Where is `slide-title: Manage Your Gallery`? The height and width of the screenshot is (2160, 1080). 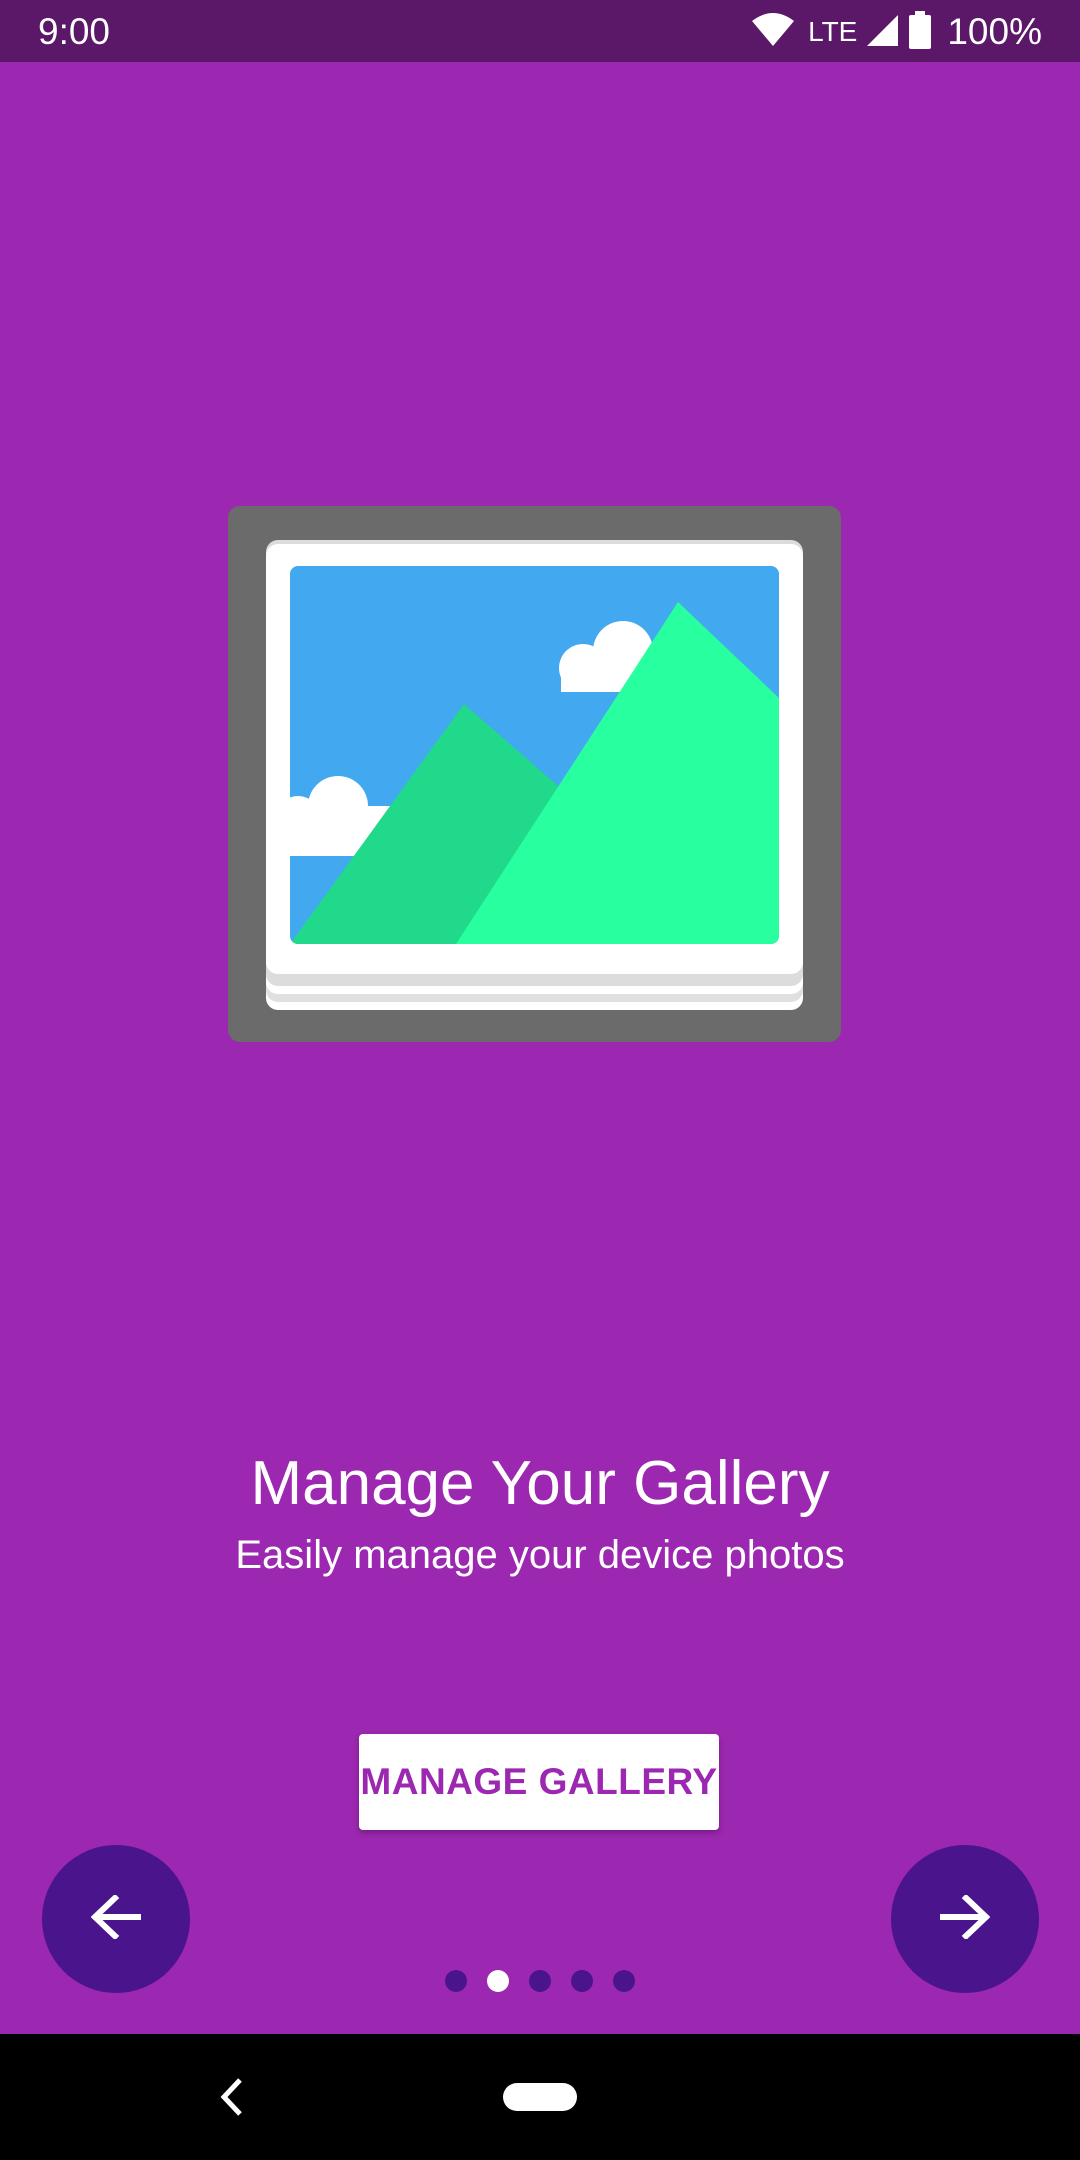
slide-title: Manage Your Gallery is located at coordinates (540, 1483).